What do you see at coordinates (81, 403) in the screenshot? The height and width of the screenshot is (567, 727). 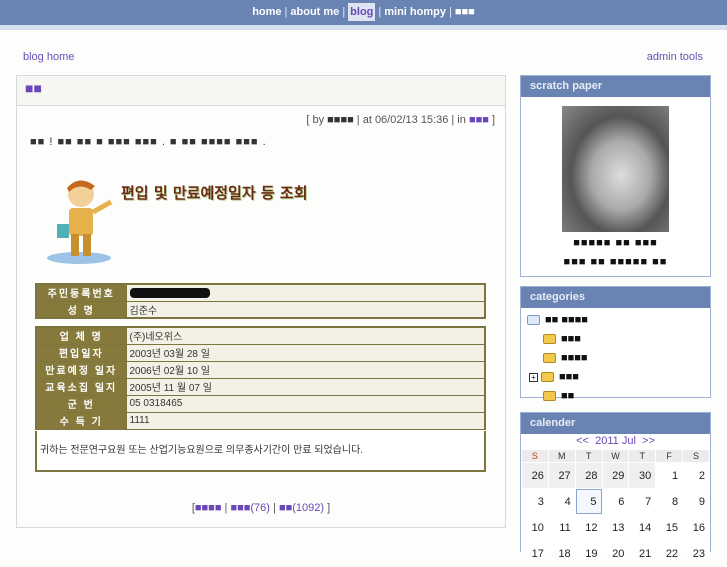 I see `row-label: 군 번` at bounding box center [81, 403].